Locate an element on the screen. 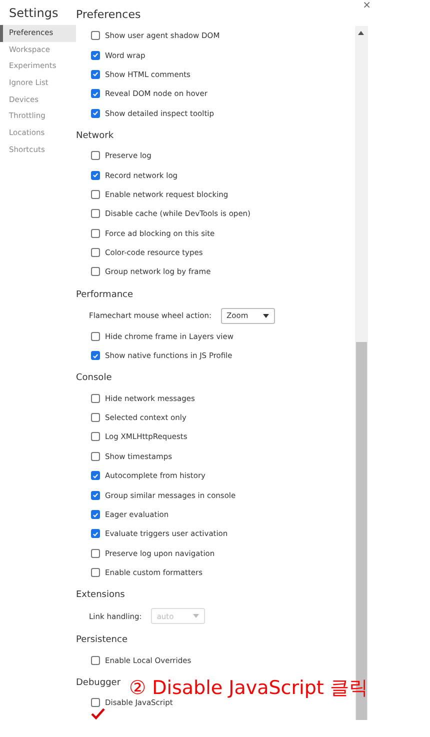  page-title: Preferences is located at coordinates (108, 14).